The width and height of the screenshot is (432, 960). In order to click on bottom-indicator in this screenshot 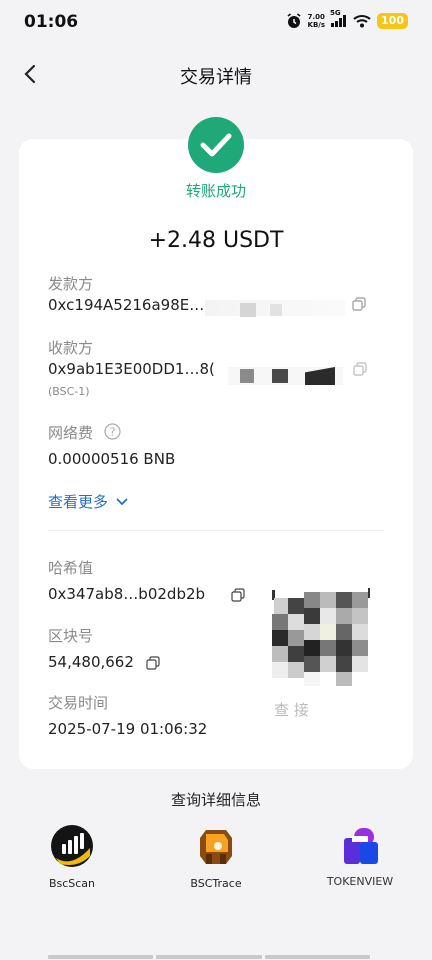, I will do `click(209, 957)`.